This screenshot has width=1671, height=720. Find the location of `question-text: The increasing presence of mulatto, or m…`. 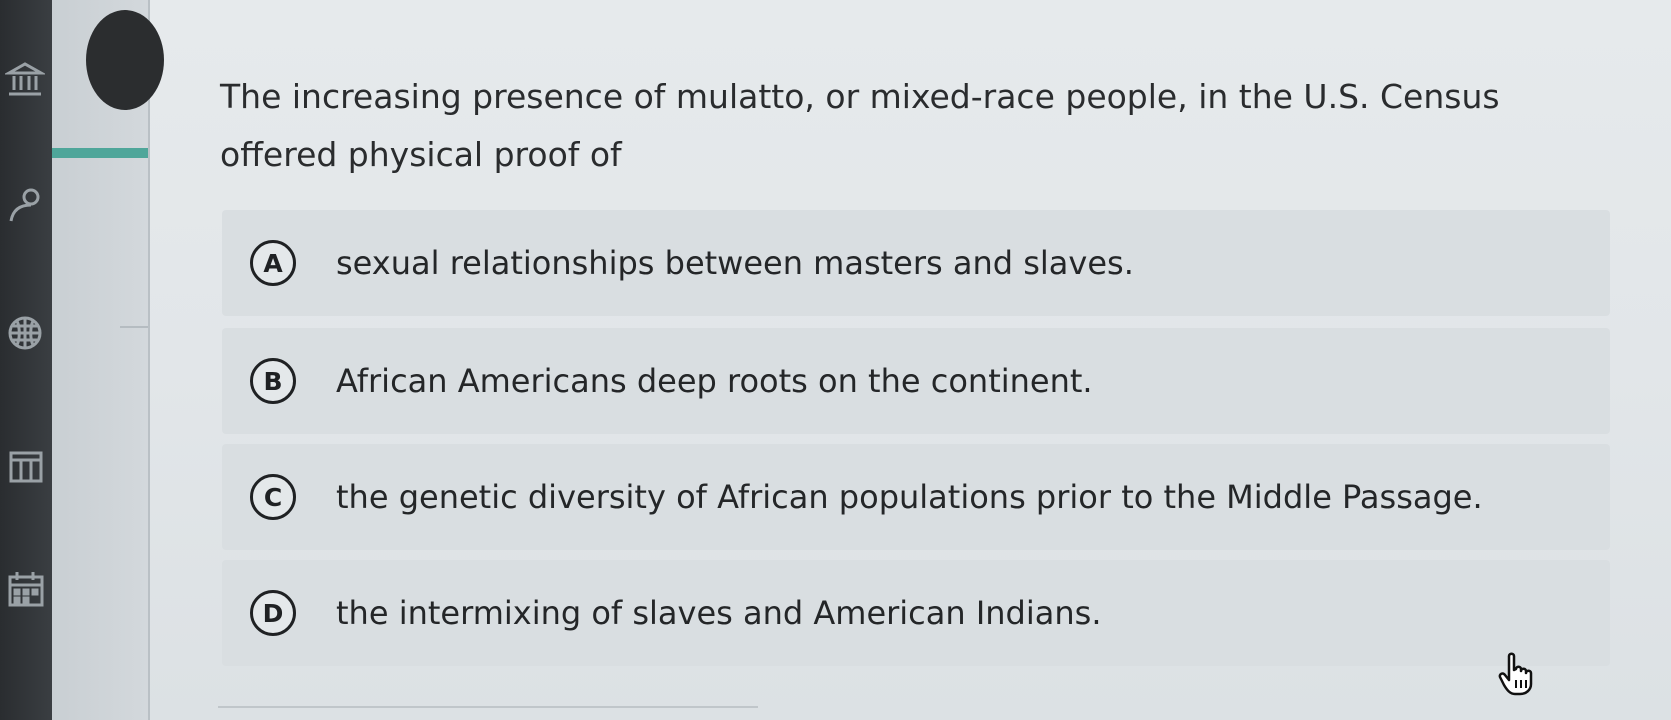

question-text: The increasing presence of mulatto, or m… is located at coordinates (860, 125).